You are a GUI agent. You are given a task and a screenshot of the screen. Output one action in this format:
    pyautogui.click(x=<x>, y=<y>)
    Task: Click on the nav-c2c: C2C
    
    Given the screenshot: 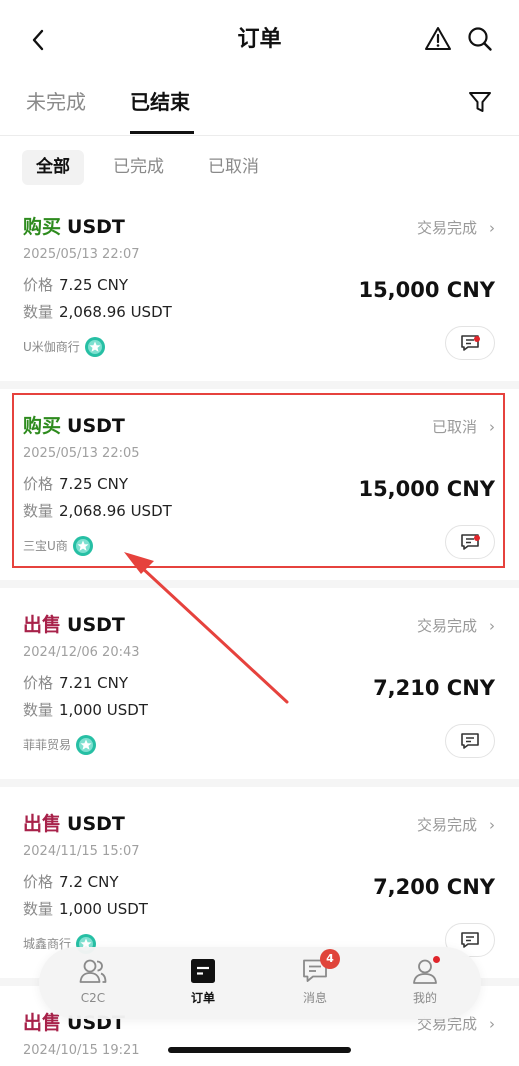 What is the action you would take?
    pyautogui.click(x=93, y=984)
    